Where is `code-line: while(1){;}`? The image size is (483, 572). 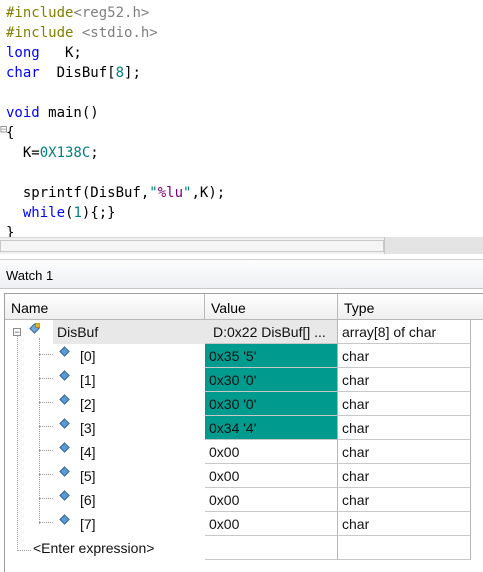 code-line: while(1){;} is located at coordinates (115, 213).